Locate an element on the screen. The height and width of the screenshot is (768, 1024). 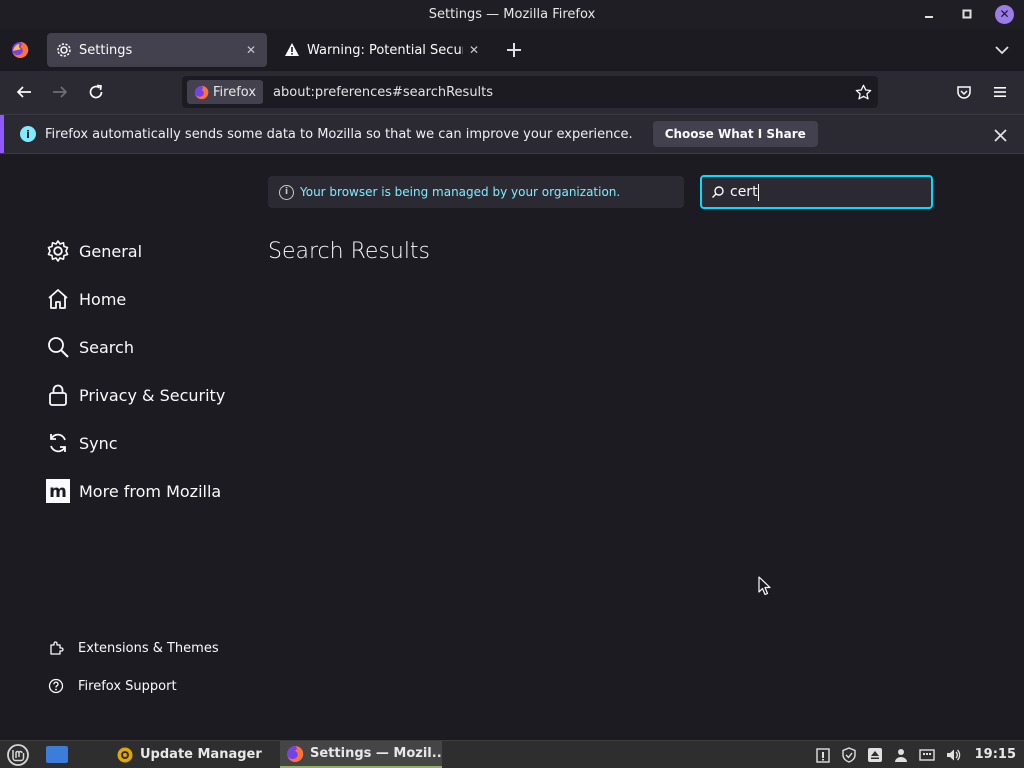
arrow-right-icon is located at coordinates (60, 92).